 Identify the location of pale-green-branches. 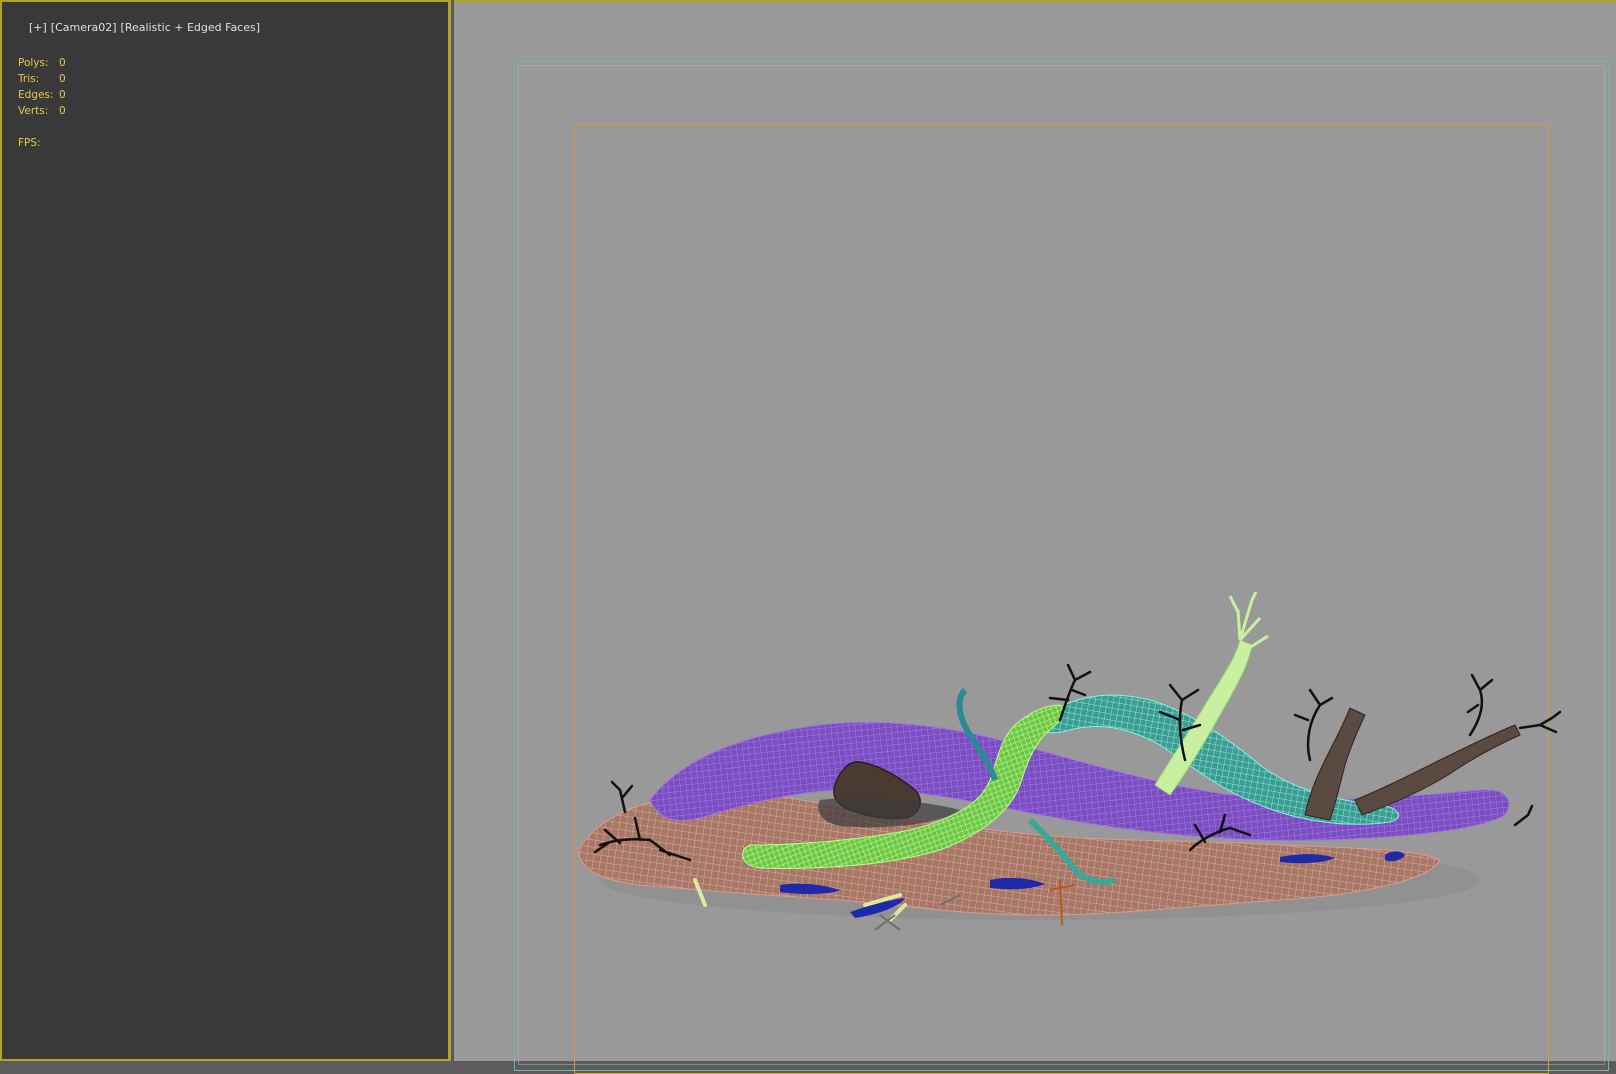
(1248, 621).